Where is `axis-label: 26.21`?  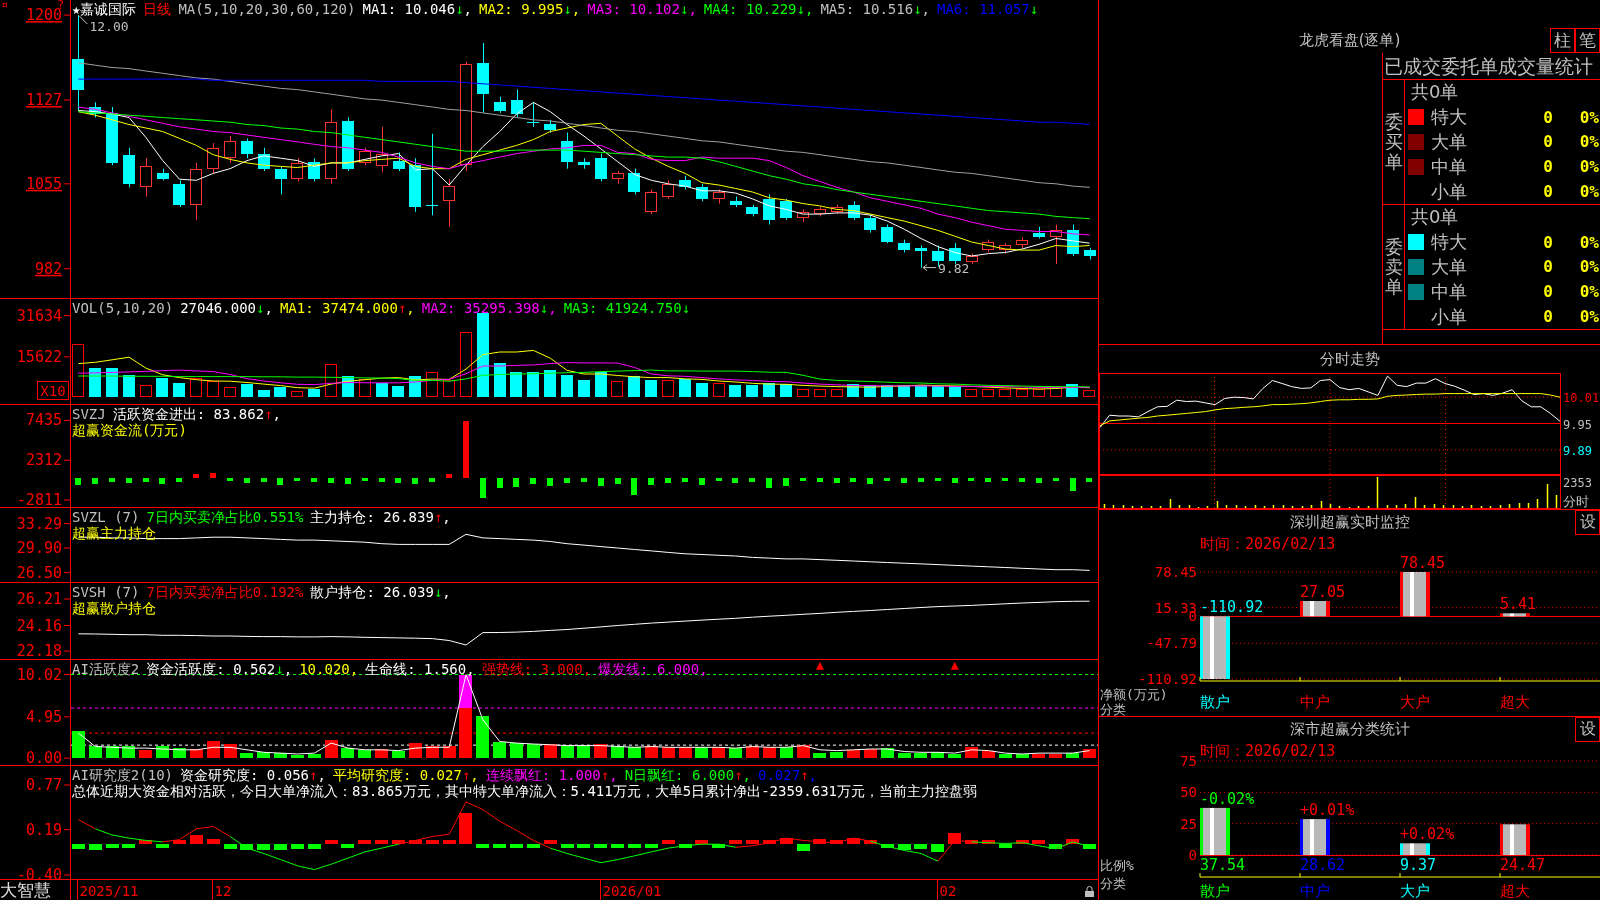
axis-label: 26.21 is located at coordinates (39, 599).